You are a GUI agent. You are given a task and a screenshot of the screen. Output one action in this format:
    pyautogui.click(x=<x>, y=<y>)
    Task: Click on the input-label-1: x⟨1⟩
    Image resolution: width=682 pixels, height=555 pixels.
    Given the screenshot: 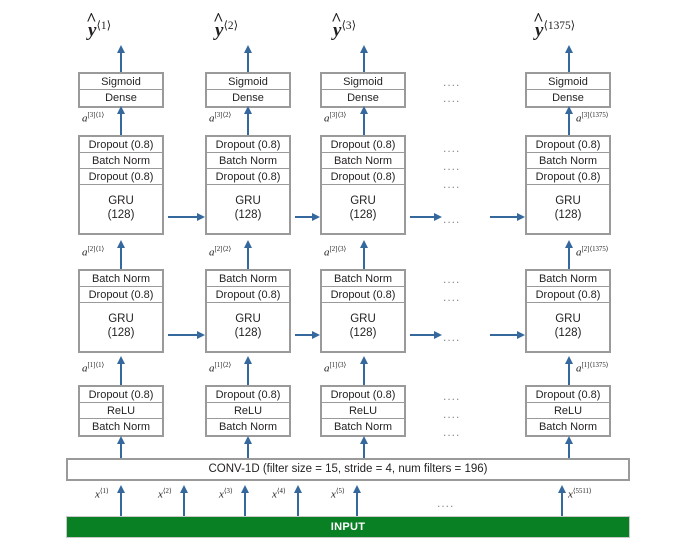 What is the action you would take?
    pyautogui.click(x=102, y=494)
    